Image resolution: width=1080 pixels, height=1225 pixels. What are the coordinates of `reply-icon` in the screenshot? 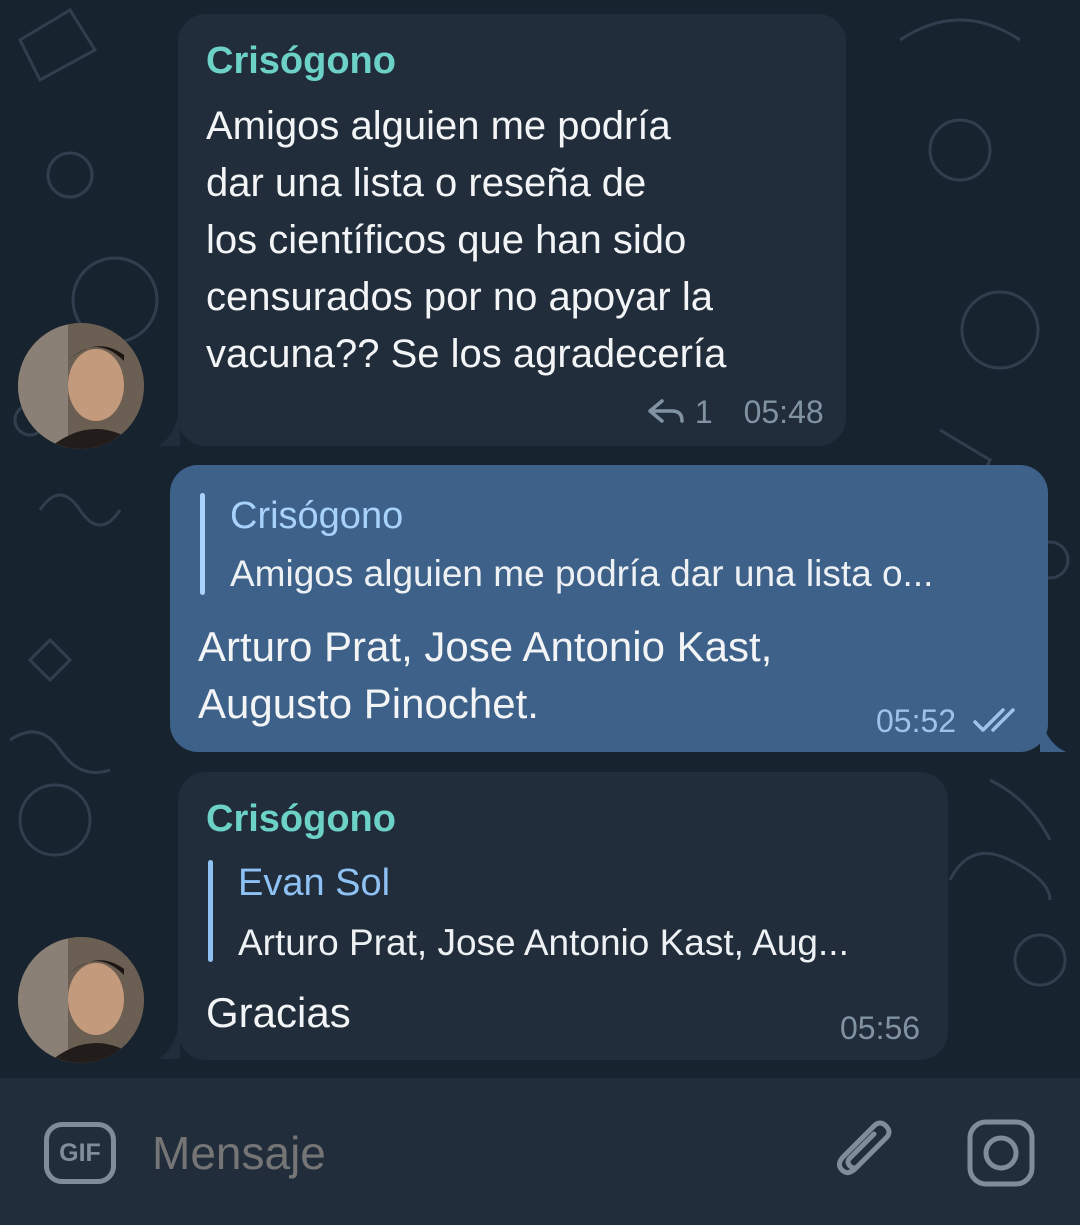 It's located at (666, 412).